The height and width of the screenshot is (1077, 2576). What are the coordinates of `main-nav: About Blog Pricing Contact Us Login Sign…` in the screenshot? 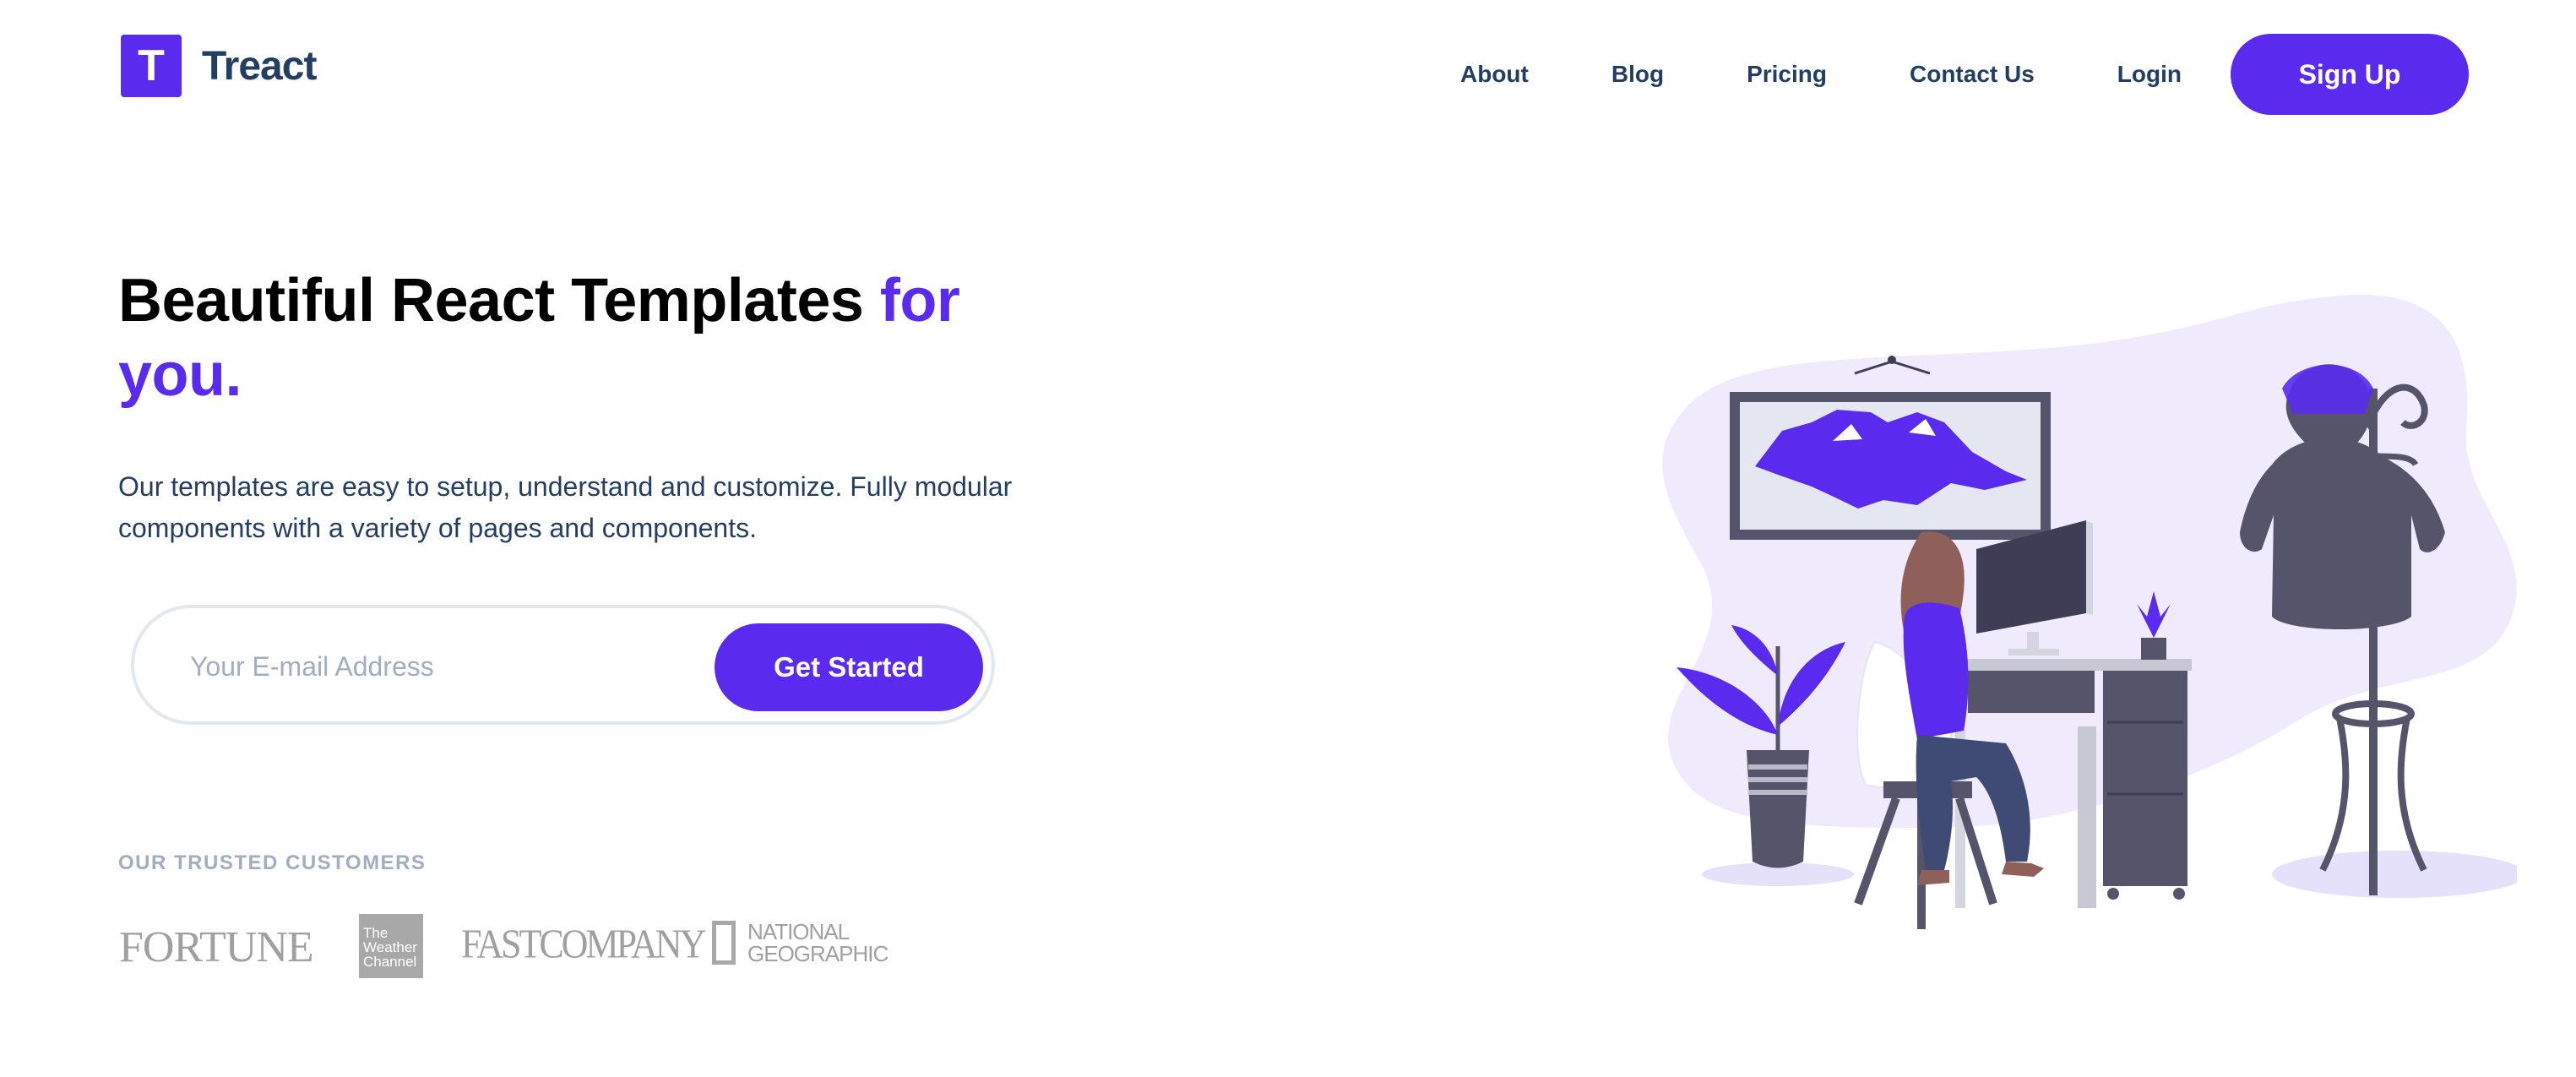 It's located at (1964, 75).